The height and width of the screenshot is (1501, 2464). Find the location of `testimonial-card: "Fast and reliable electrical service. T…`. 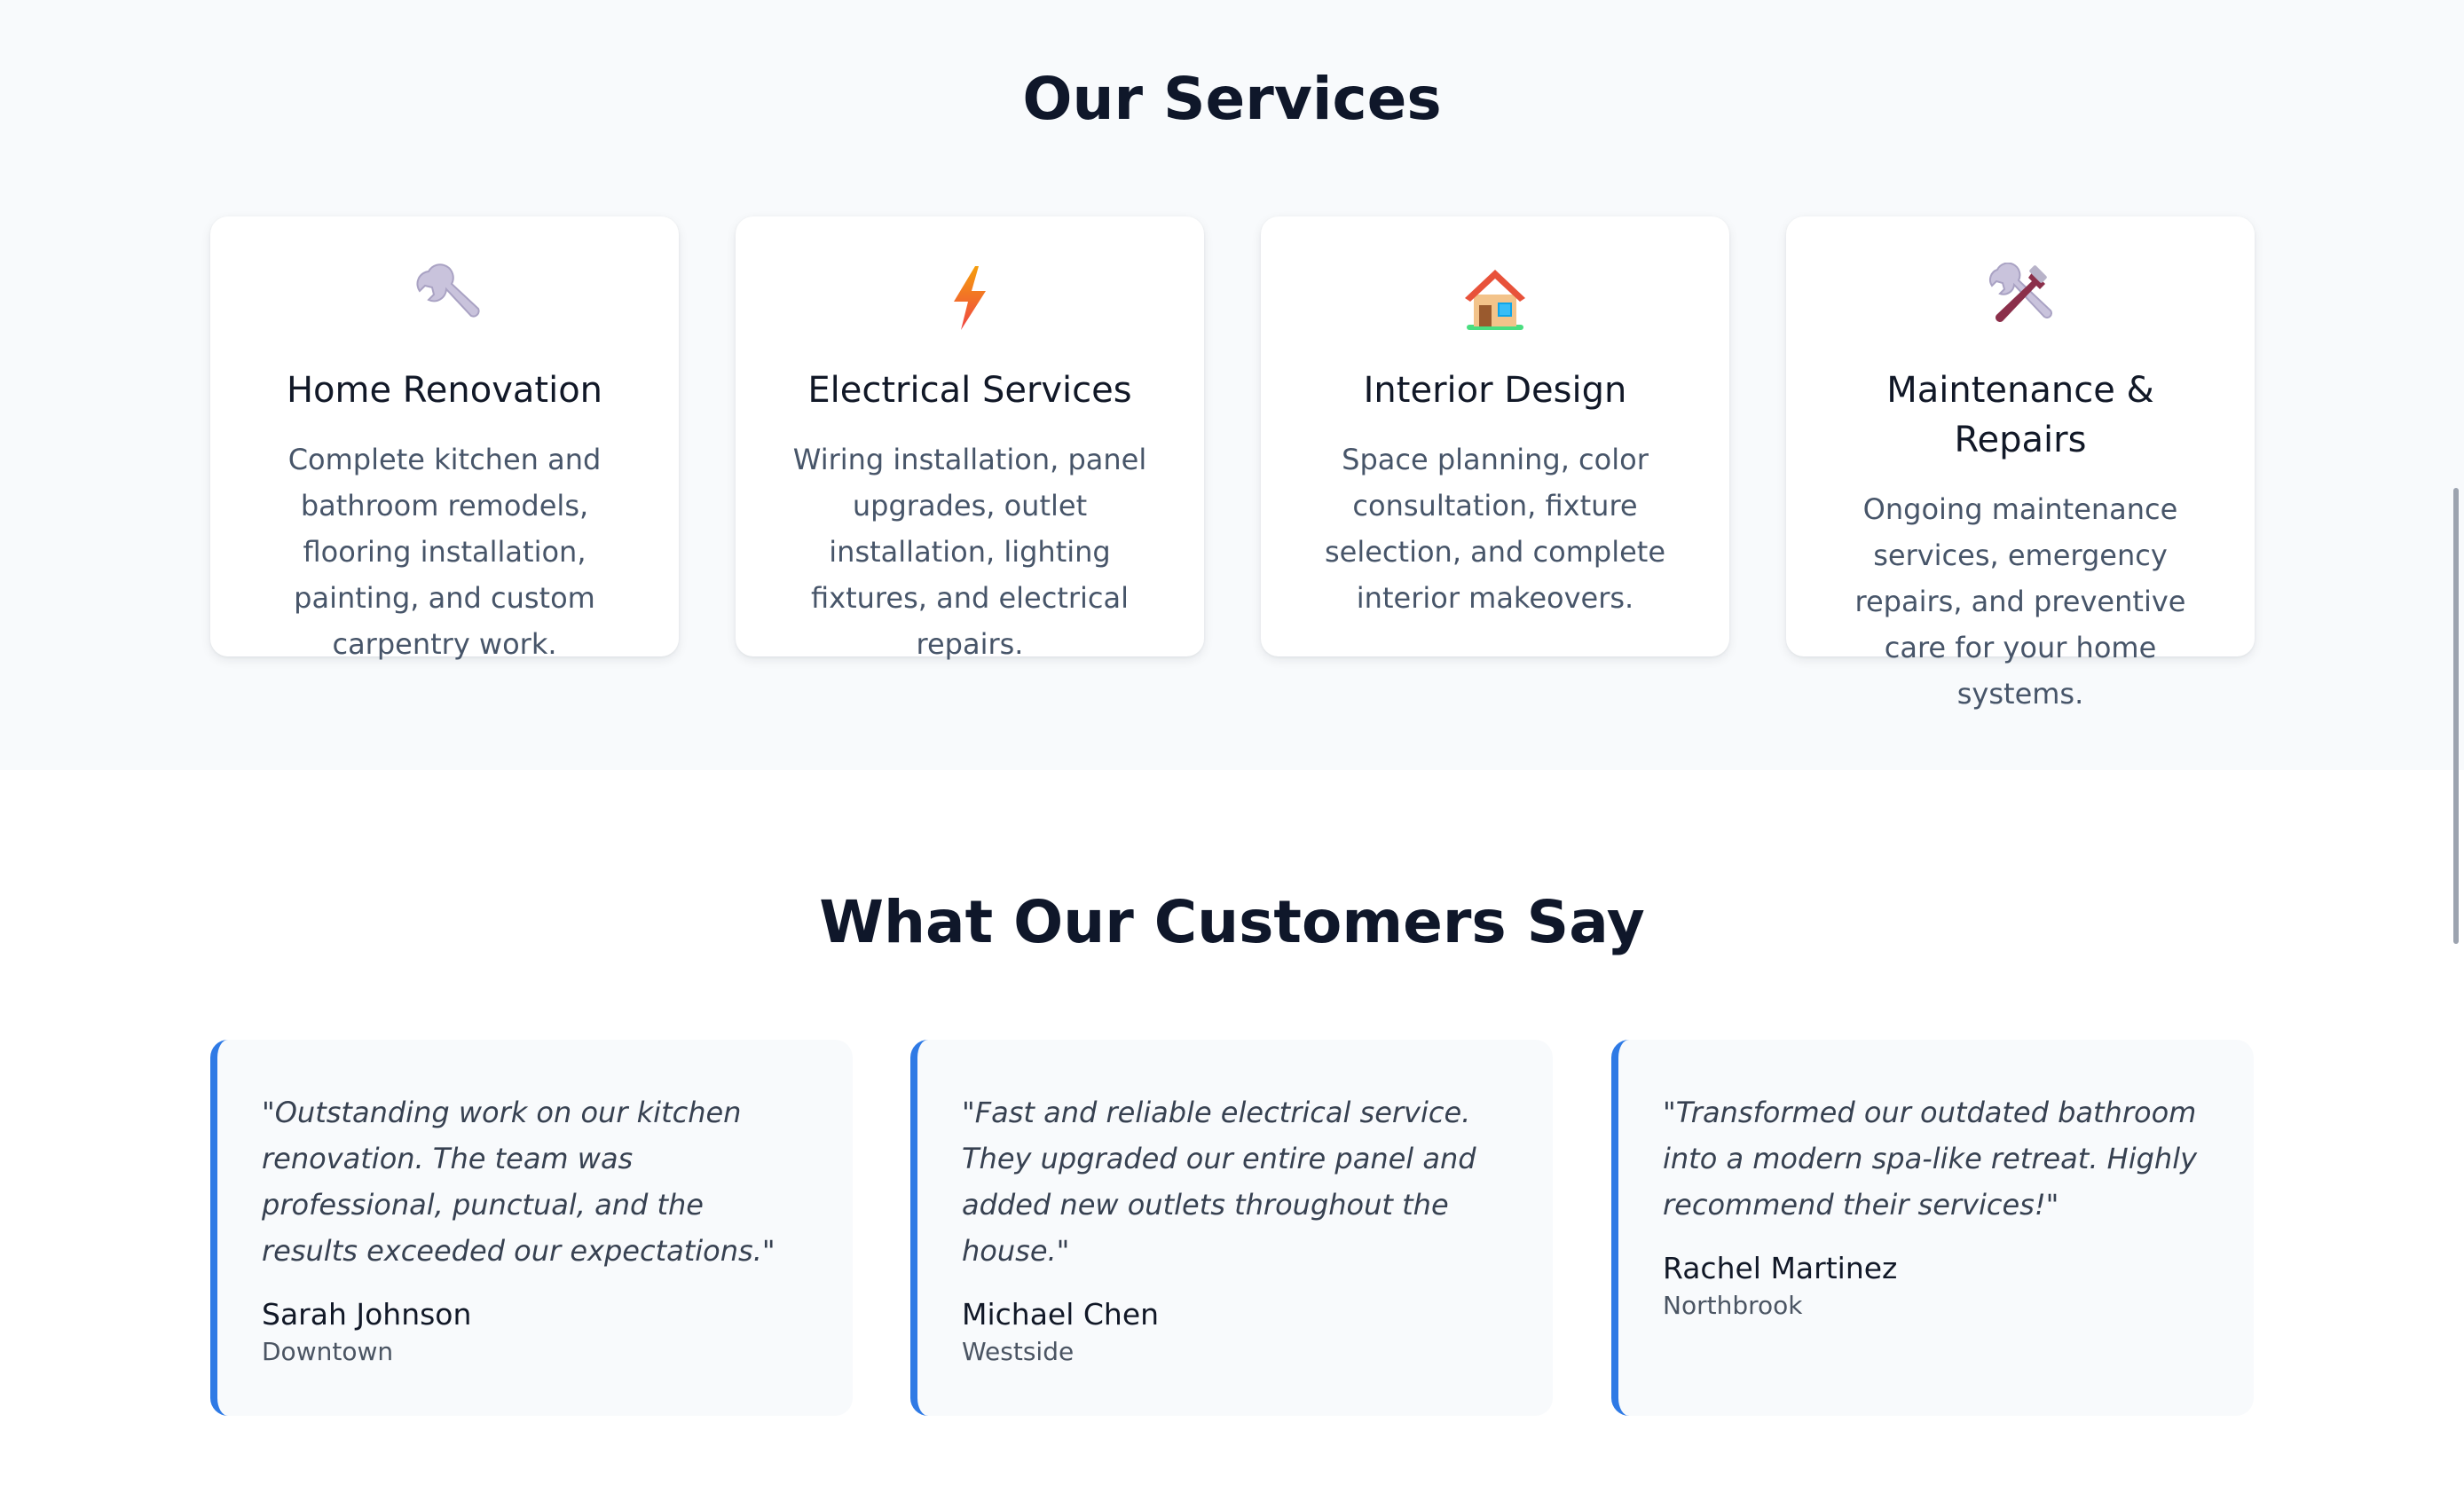

testimonial-card: "Fast and reliable electrical service. T… is located at coordinates (1231, 1228).